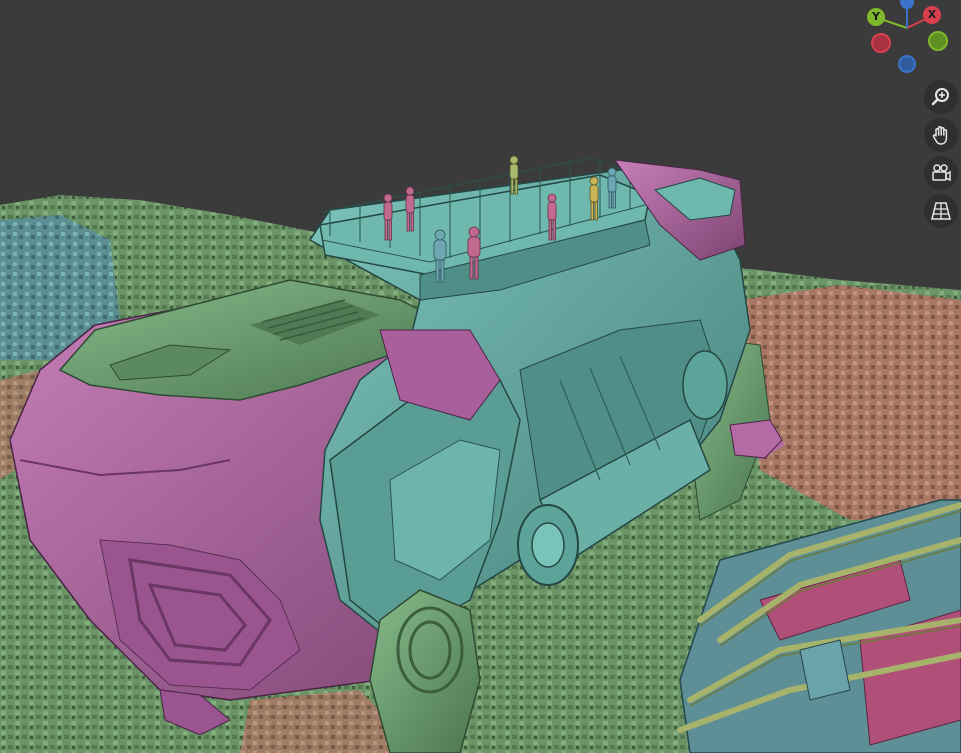 This screenshot has width=961, height=753. I want to click on gizmo-x-label: X, so click(932, 15).